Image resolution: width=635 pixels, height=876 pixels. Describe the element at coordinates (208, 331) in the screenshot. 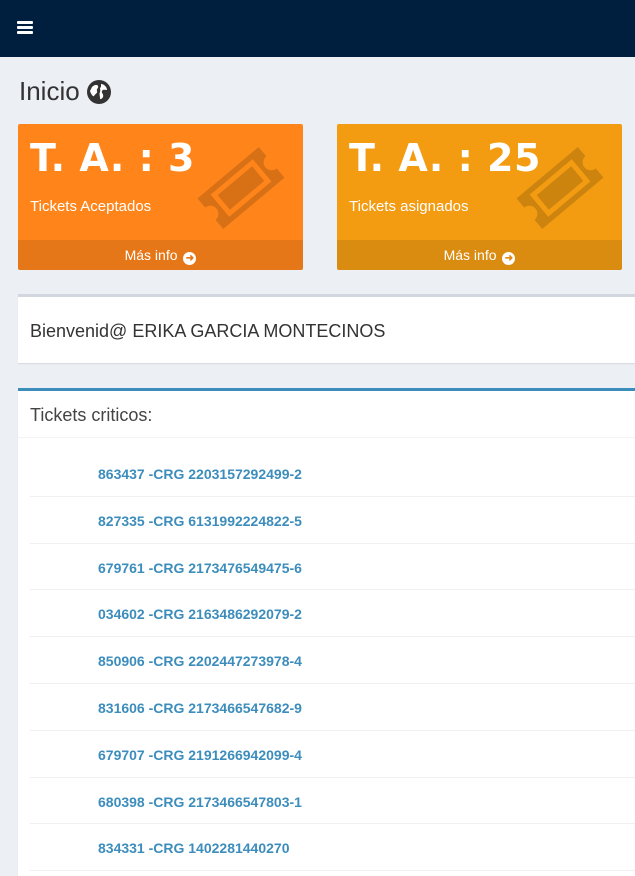

I see `welcome-text: Bienvenid@ ERIKA GARCIA MONTECINOS` at that location.